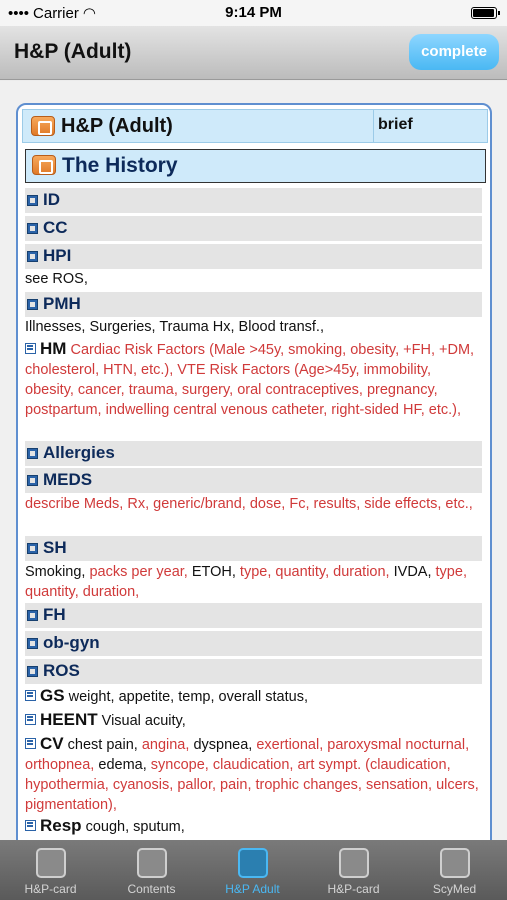 This screenshot has height=900, width=507. What do you see at coordinates (102, 745) in the screenshot?
I see `cv-chest: chest pain,` at bounding box center [102, 745].